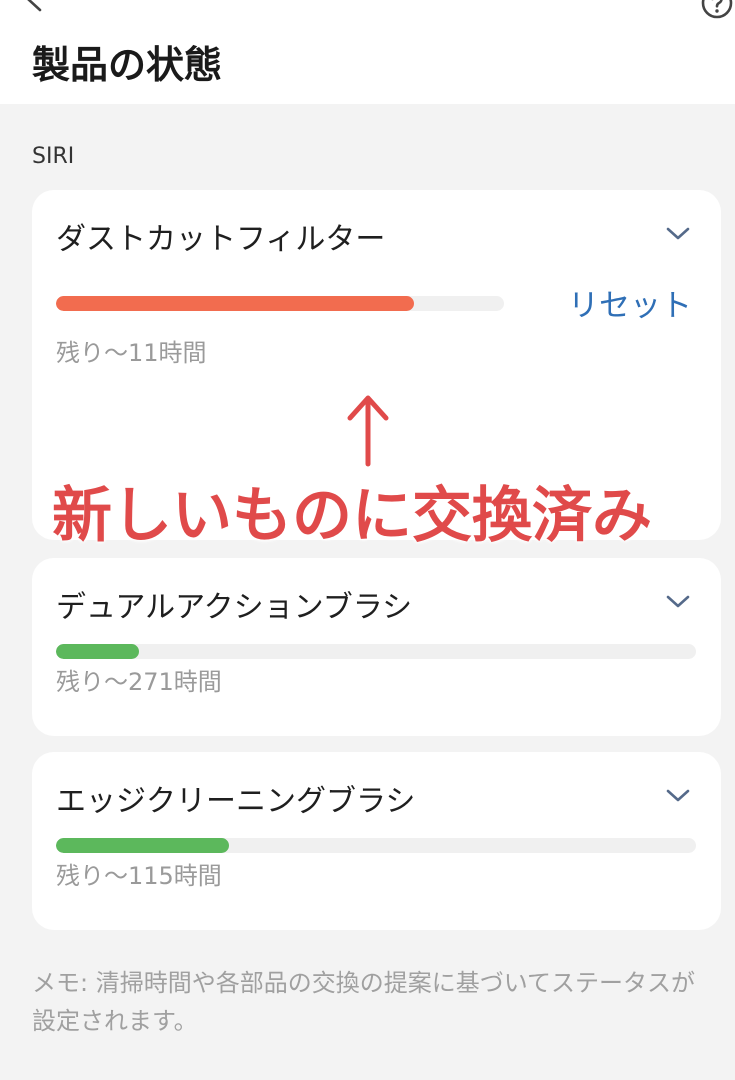  I want to click on part-name: エッジクリーニングブラシ, so click(236, 801).